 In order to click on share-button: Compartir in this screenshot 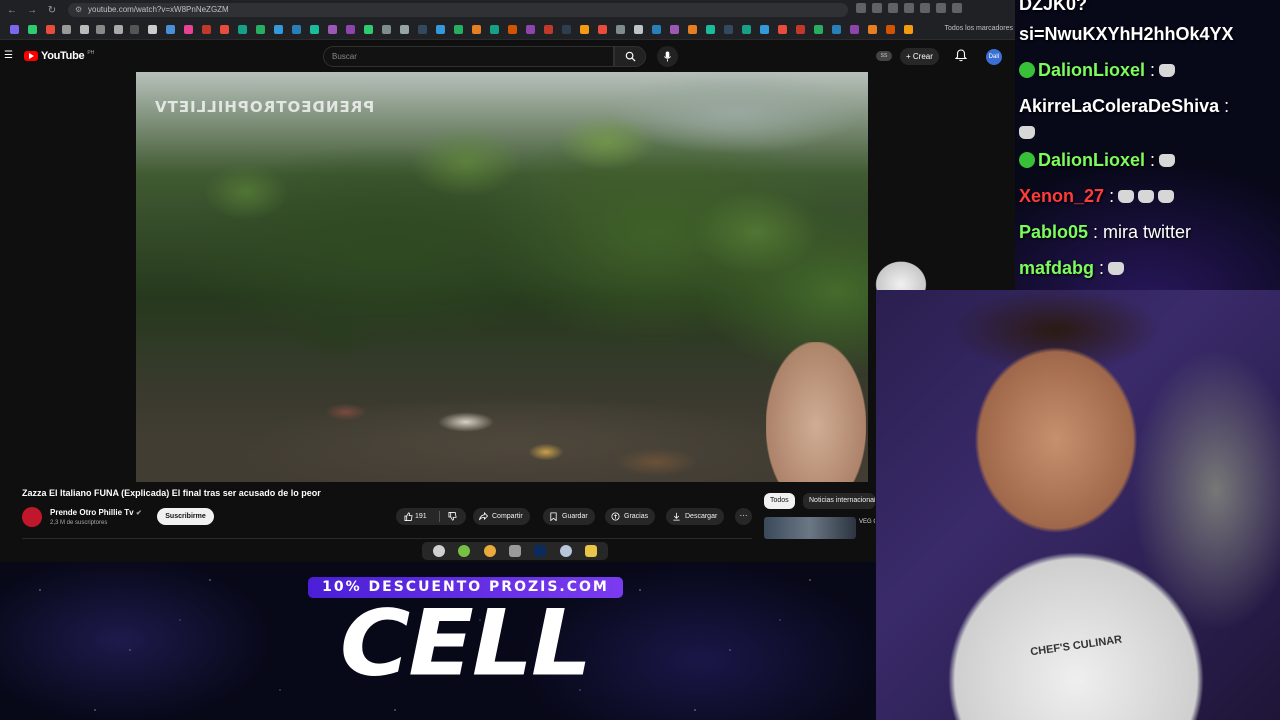, I will do `click(501, 516)`.